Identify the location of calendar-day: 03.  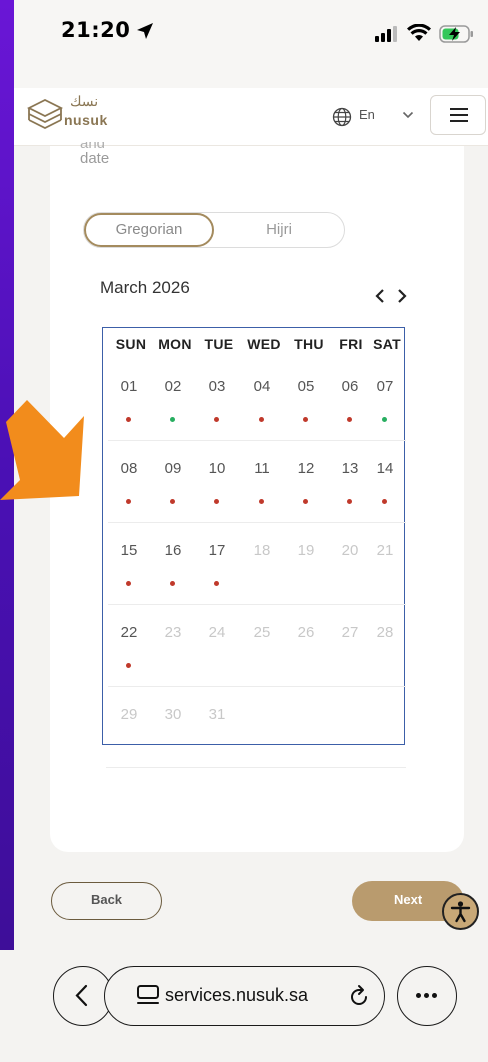
(217, 386).